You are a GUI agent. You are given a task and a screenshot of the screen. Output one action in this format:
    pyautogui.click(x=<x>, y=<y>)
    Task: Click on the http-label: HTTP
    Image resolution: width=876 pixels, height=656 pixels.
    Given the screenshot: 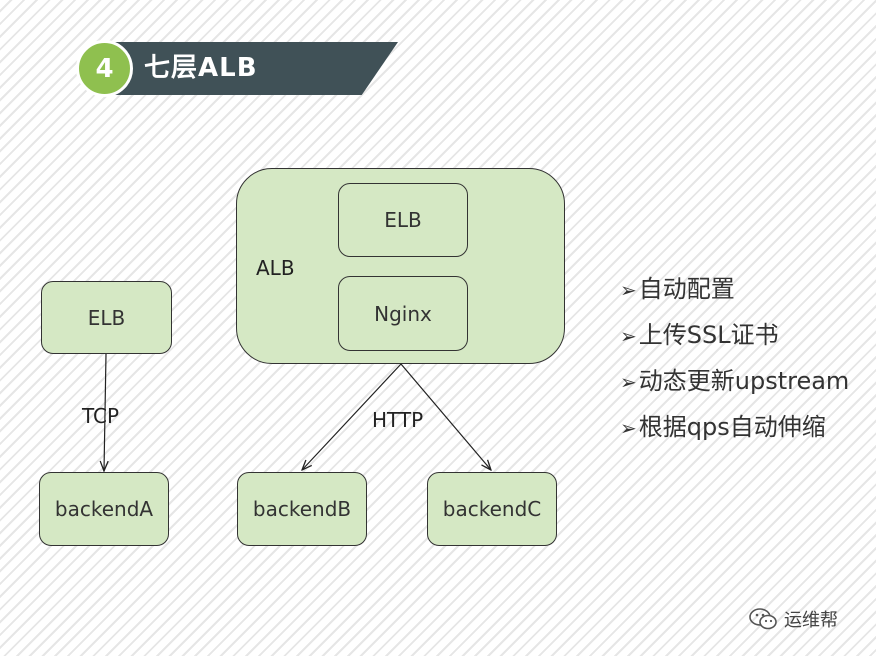 What is the action you would take?
    pyautogui.click(x=398, y=420)
    